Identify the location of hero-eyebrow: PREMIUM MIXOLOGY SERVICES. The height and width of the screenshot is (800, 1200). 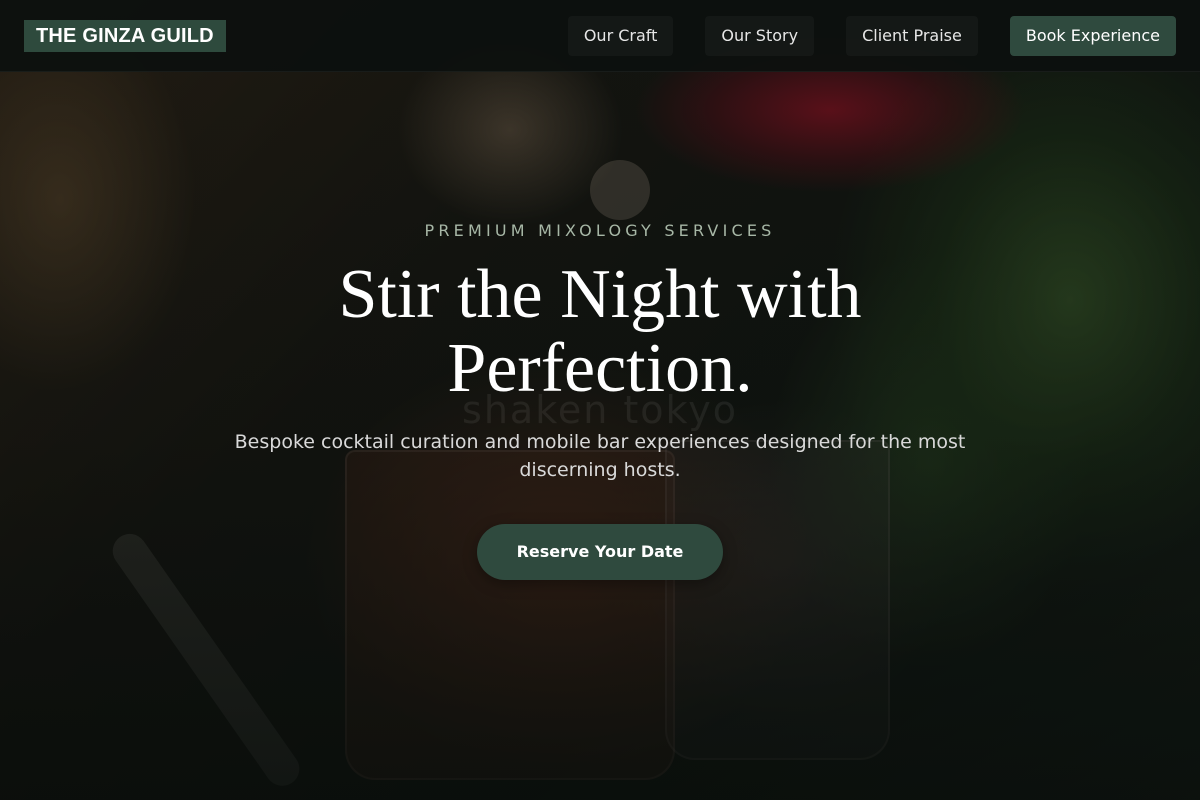
(600, 230).